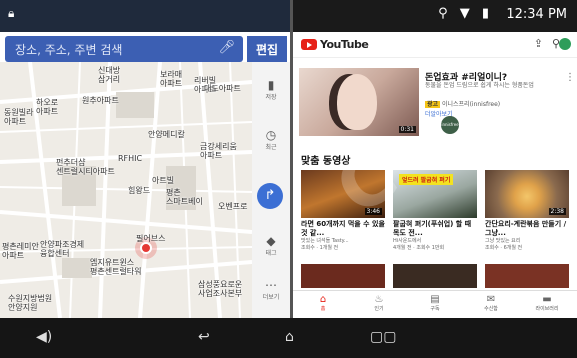  Describe the element at coordinates (433, 104) in the screenshot. I see `ad-badge: 광고` at that location.